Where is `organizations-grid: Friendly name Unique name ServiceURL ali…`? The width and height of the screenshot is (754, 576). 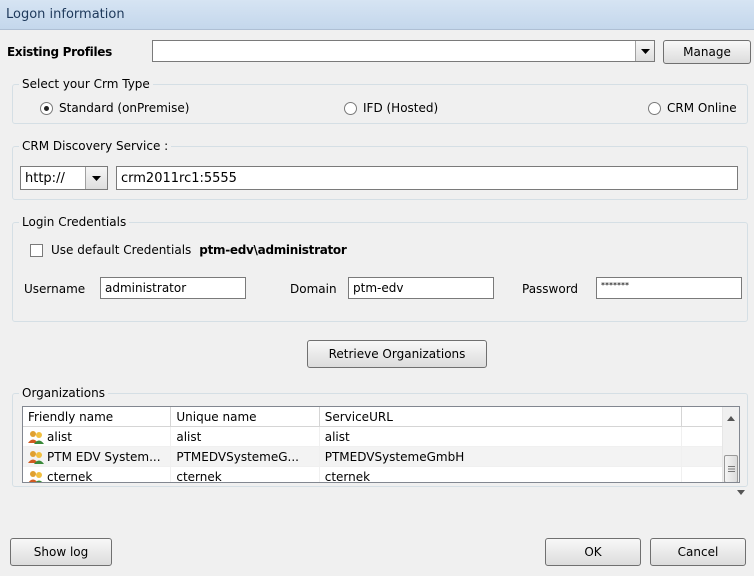 organizations-grid: Friendly name Unique name ServiceURL ali… is located at coordinates (381, 444).